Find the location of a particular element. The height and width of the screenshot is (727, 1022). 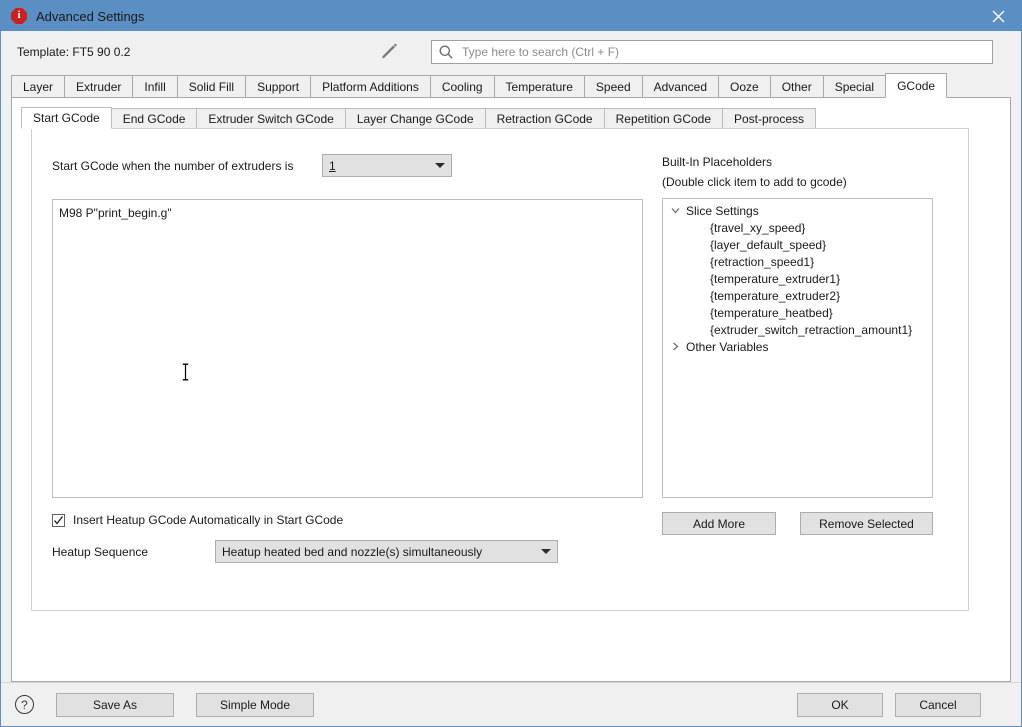

tab-label: Other is located at coordinates (796, 86).